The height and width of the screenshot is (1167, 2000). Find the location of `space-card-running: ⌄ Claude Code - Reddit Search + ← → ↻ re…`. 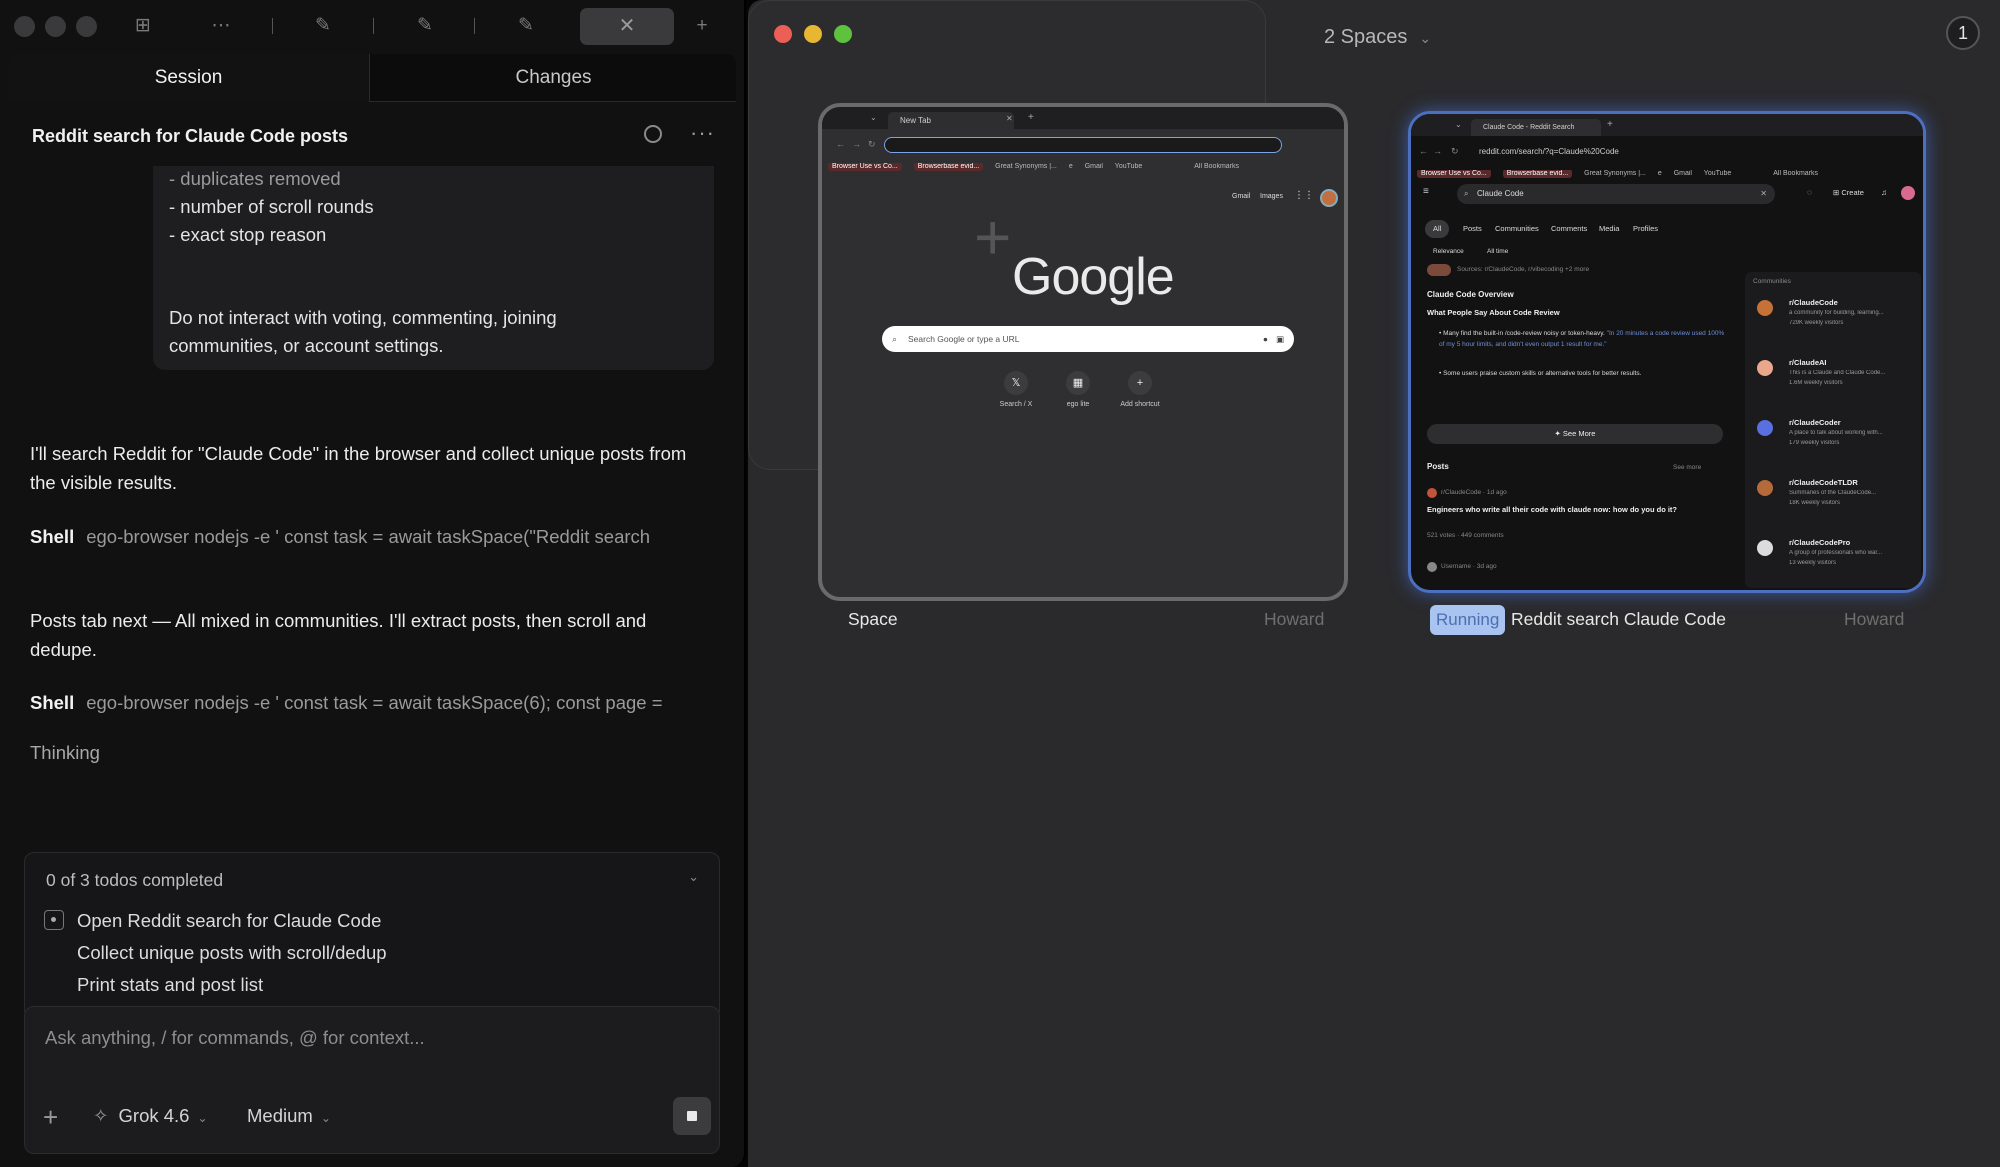

space-card-running: ⌄ Claude Code - Reddit Search + ← → ↻ re… is located at coordinates (1667, 352).